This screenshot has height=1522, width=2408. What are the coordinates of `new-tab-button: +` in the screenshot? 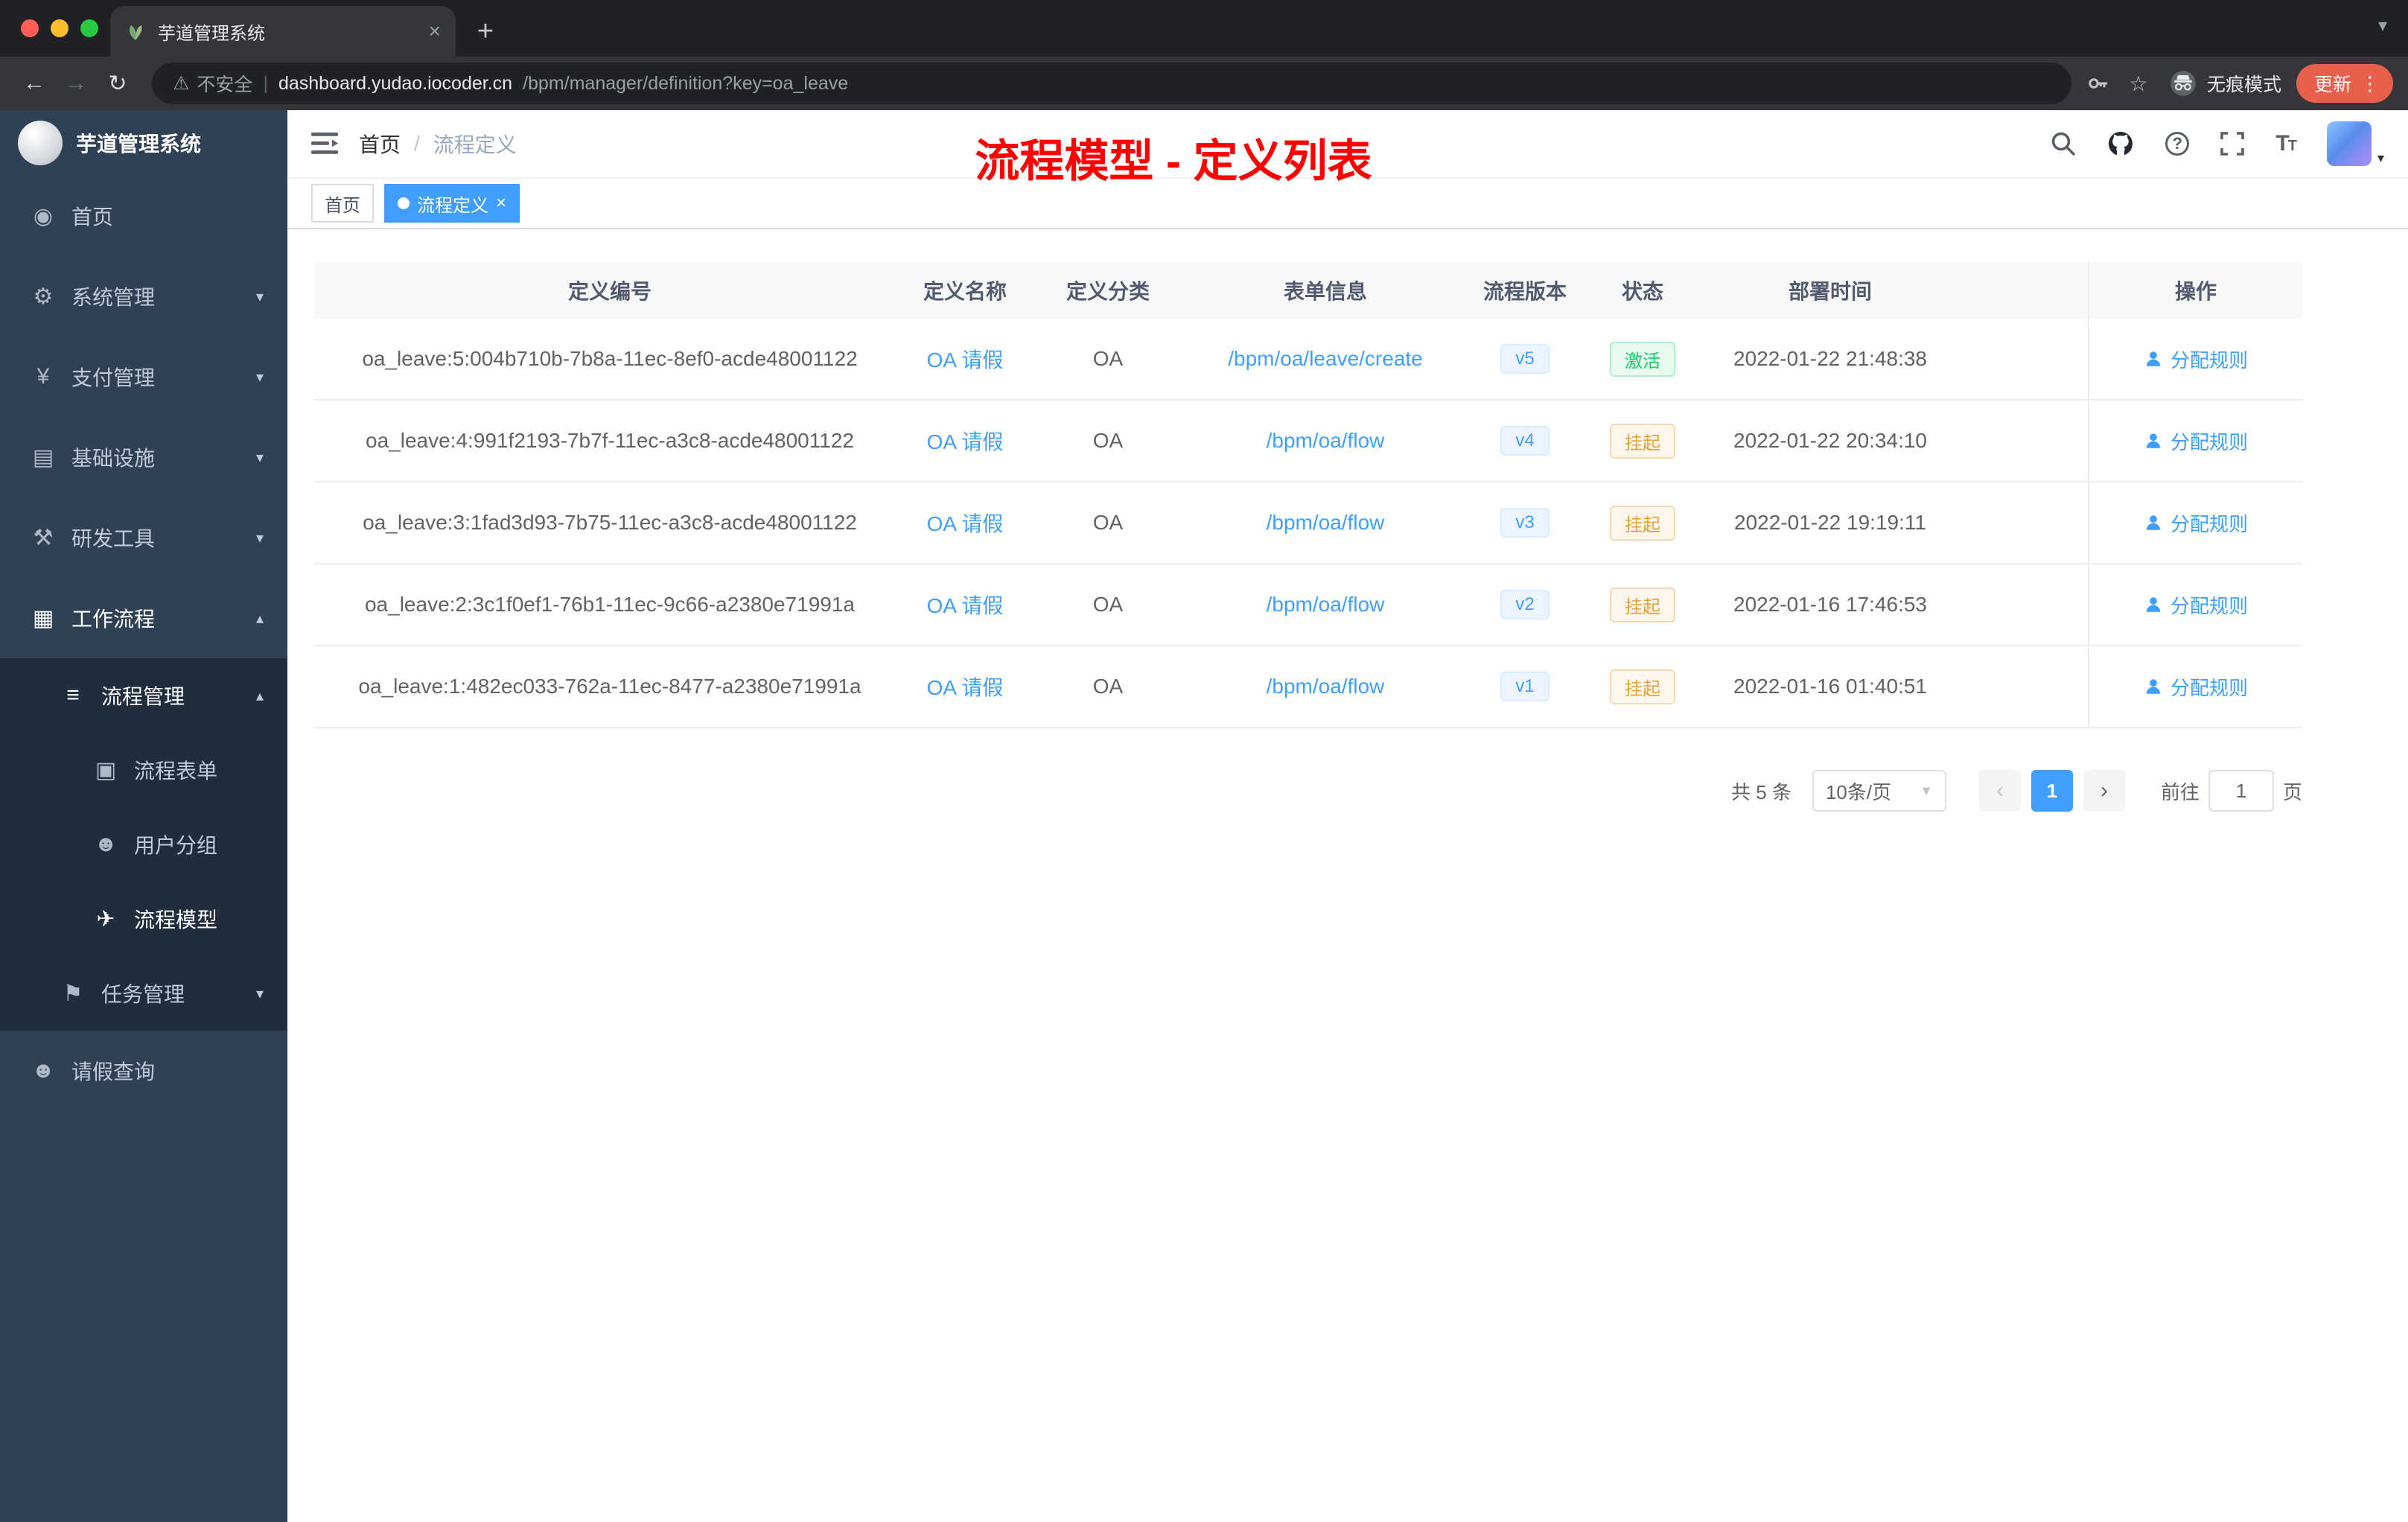 It's located at (485, 31).